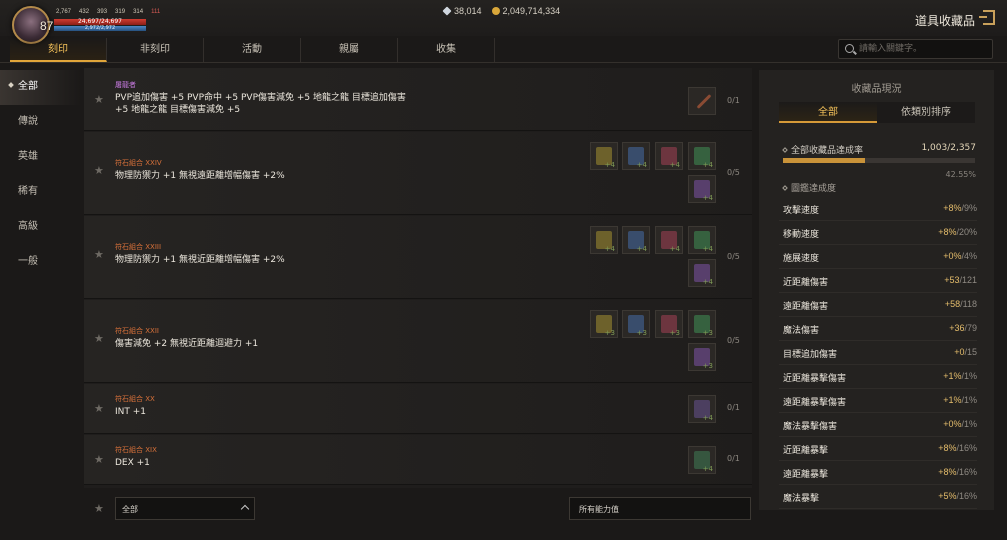 The height and width of the screenshot is (540, 1007). Describe the element at coordinates (155, 50) in the screenshot. I see `tab-non-engraved: 非刻印` at that location.